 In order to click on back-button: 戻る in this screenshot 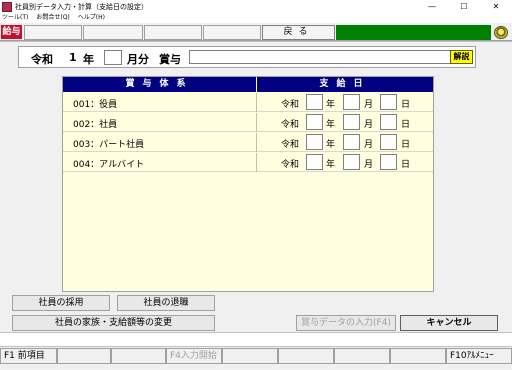, I will do `click(298, 32)`.